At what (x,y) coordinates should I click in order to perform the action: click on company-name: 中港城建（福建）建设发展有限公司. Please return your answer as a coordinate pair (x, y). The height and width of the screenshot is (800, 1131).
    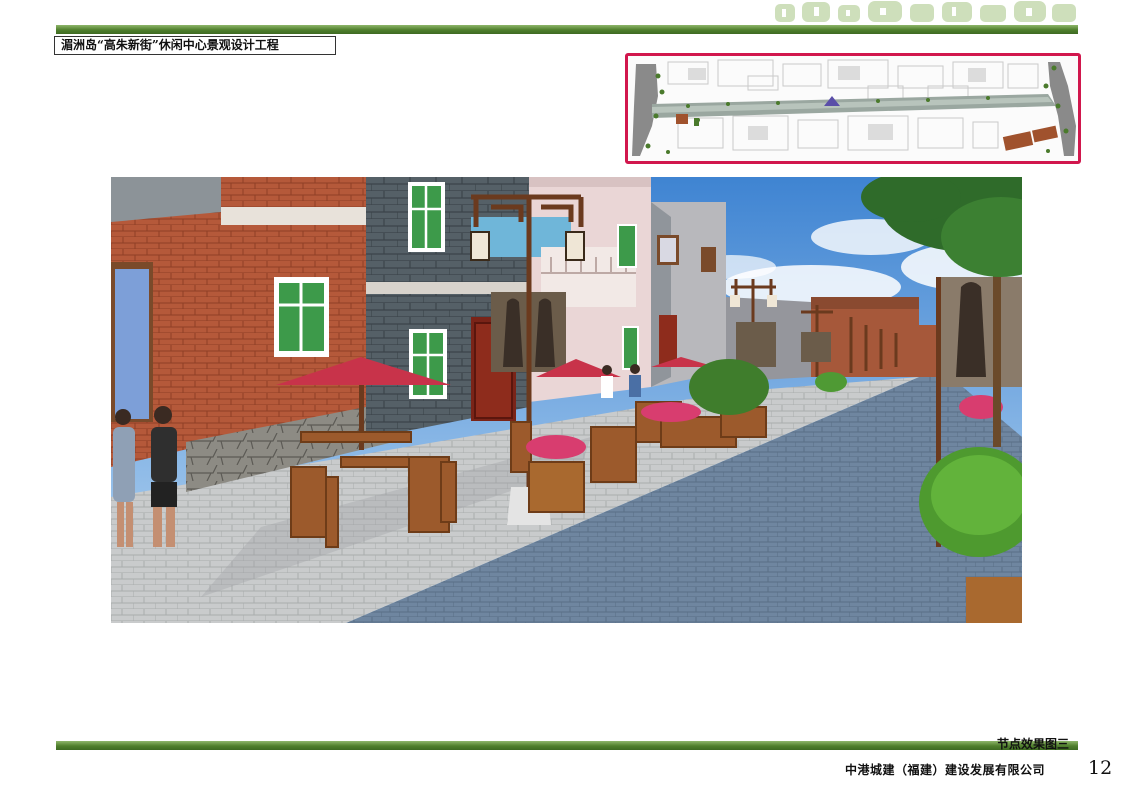
    Looking at the image, I should click on (945, 770).